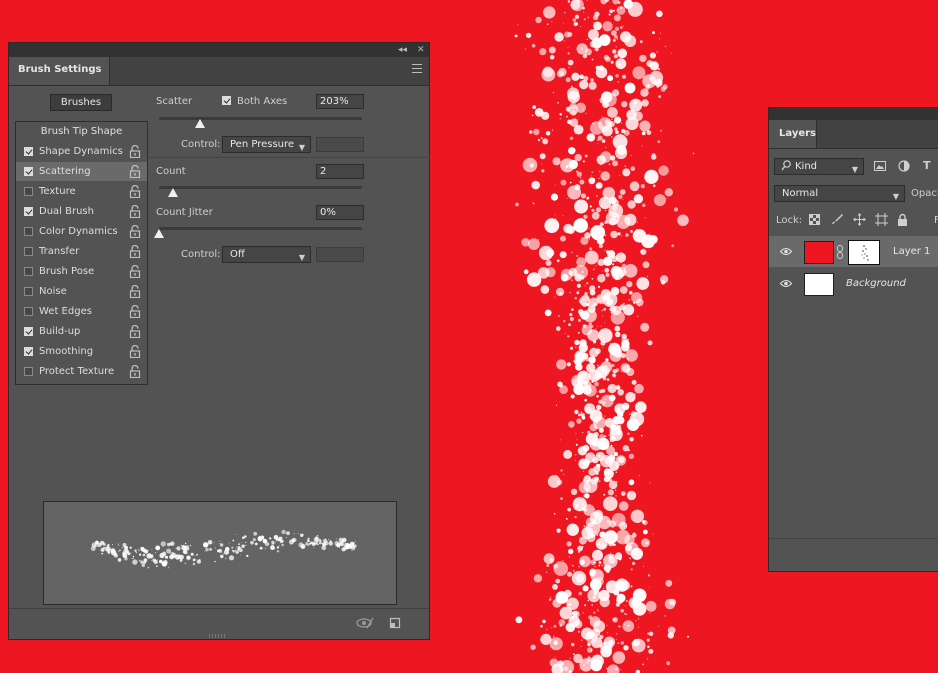 The height and width of the screenshot is (673, 938). I want to click on count-value-field: 2, so click(340, 171).